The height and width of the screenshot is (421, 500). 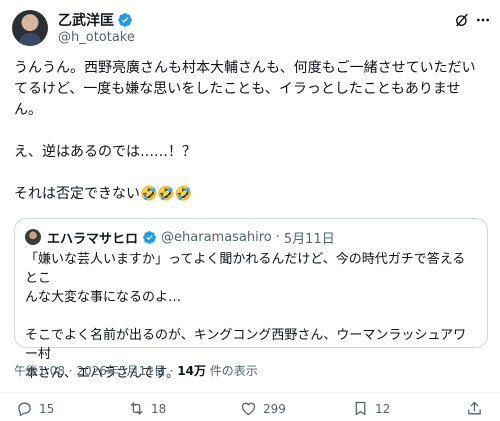 What do you see at coordinates (462, 20) in the screenshot?
I see `grok-icon` at bounding box center [462, 20].